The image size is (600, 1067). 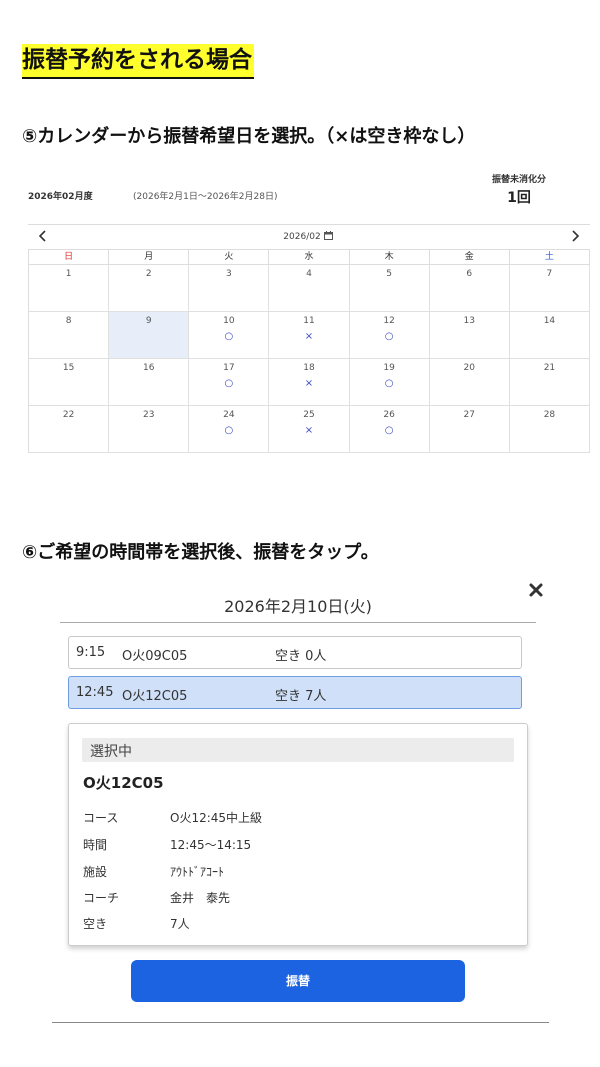 What do you see at coordinates (469, 274) in the screenshot?
I see `day-number: 6` at bounding box center [469, 274].